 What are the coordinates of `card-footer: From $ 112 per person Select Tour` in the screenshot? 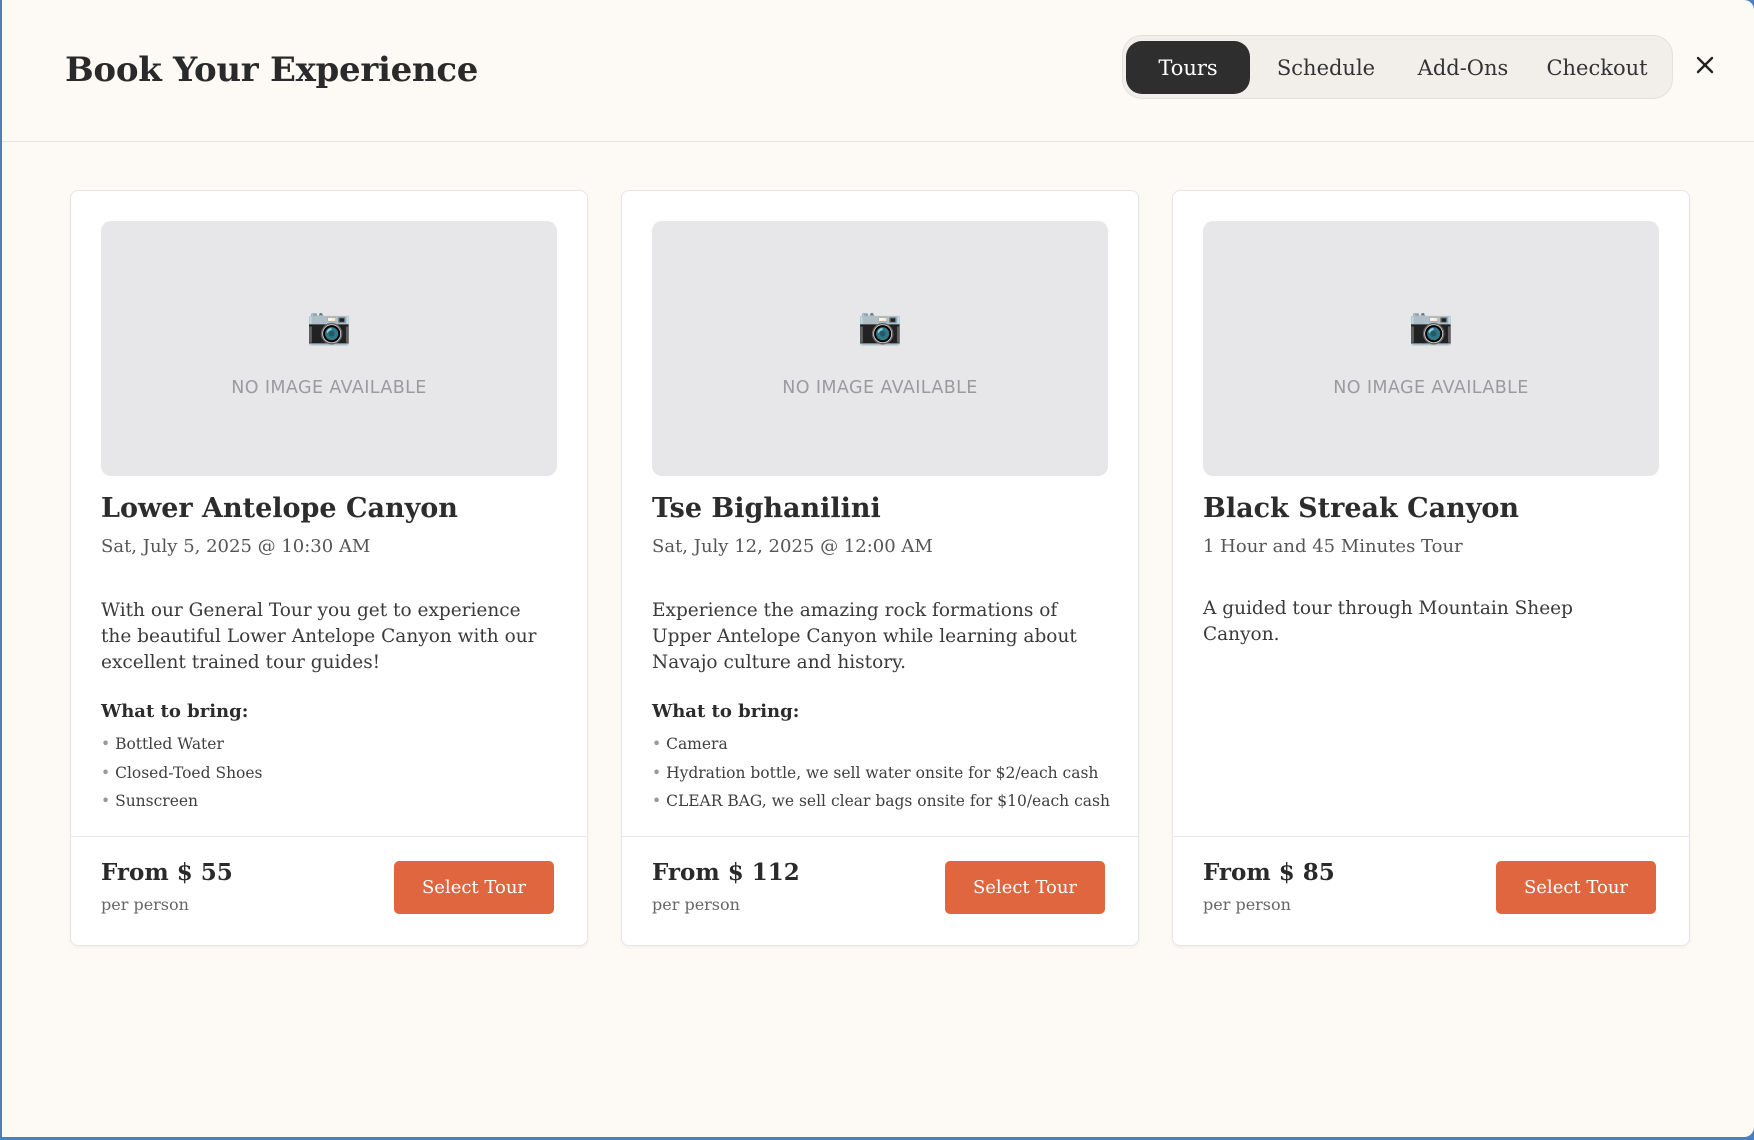 It's located at (880, 891).